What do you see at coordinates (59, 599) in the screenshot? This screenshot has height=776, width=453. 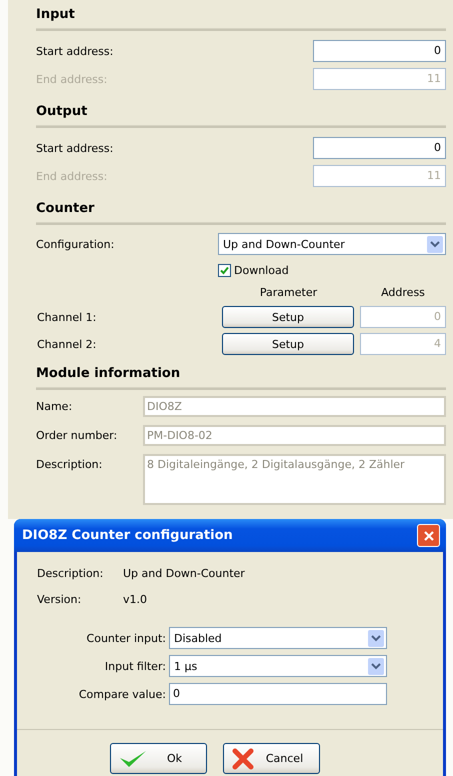 I see `info-label: Version:` at bounding box center [59, 599].